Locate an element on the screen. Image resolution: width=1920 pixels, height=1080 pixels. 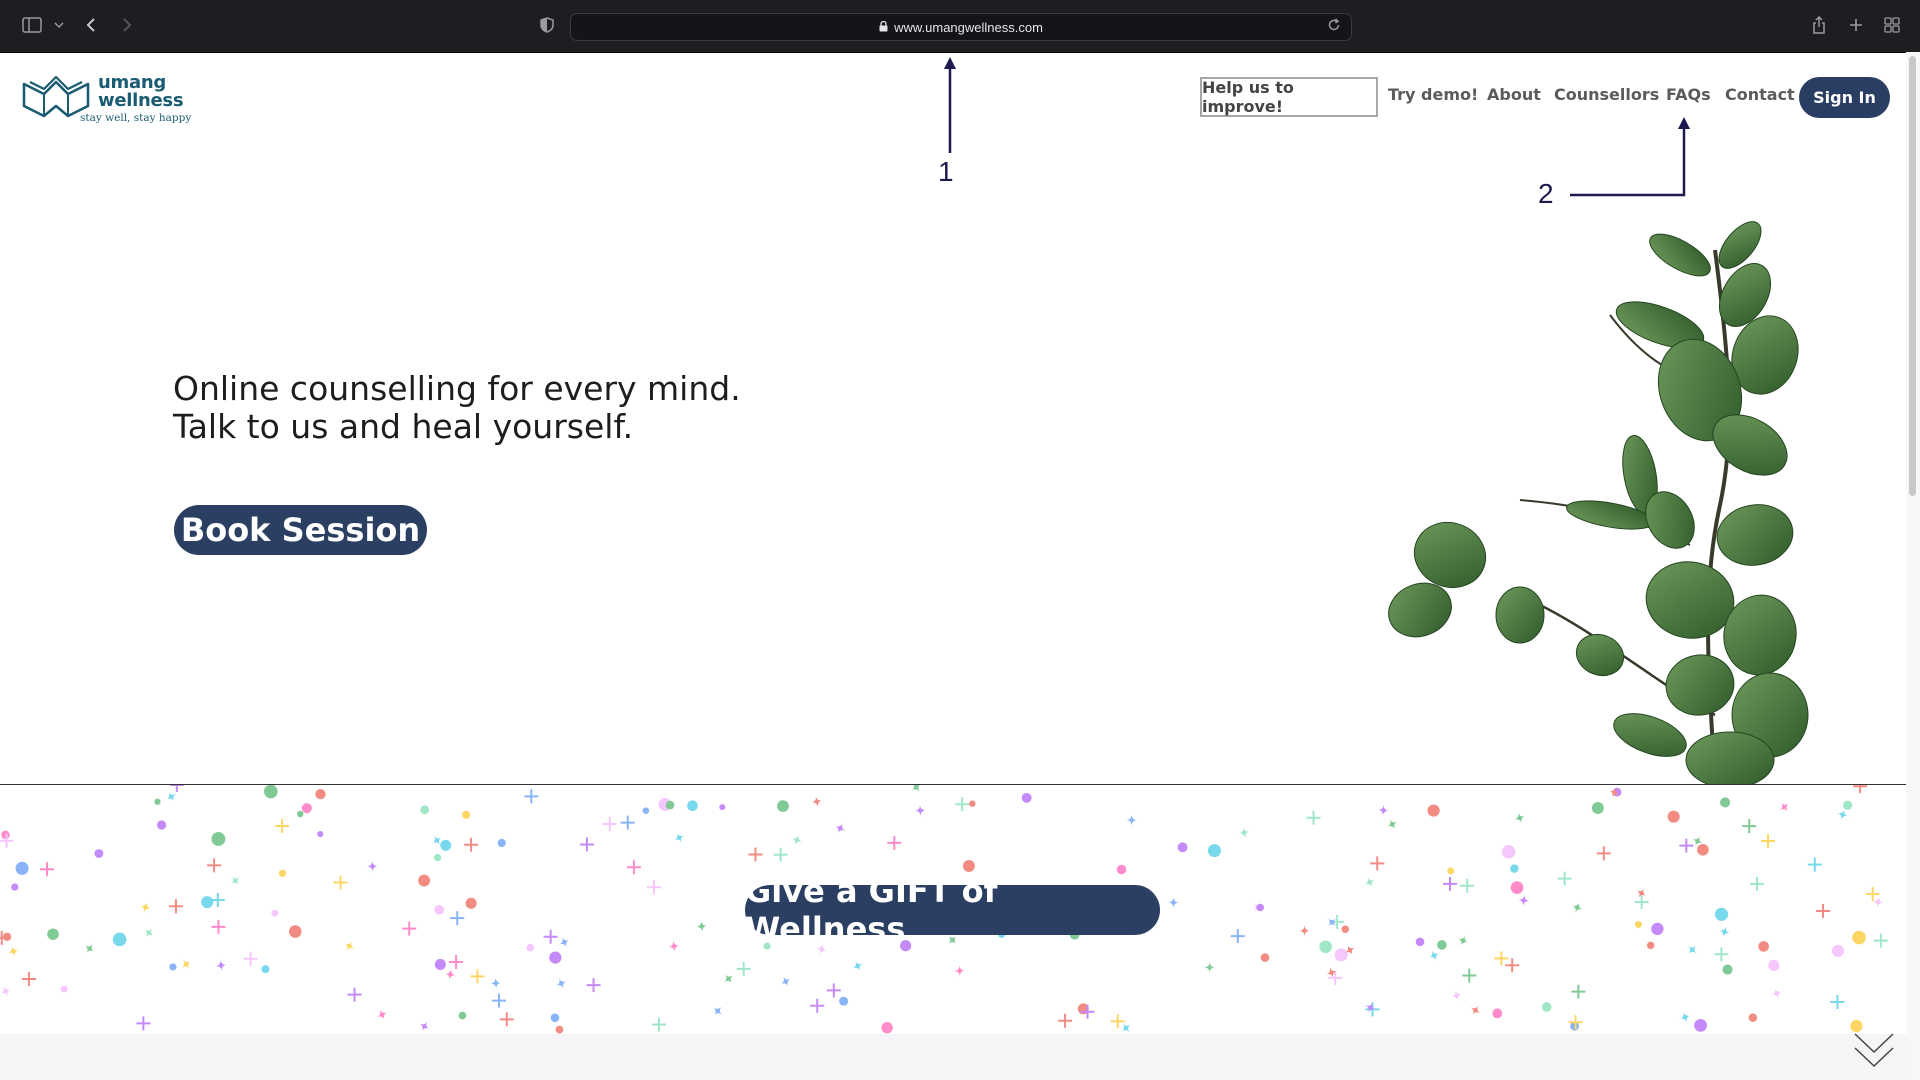
scrollbar-thumb is located at coordinates (1912, 276).